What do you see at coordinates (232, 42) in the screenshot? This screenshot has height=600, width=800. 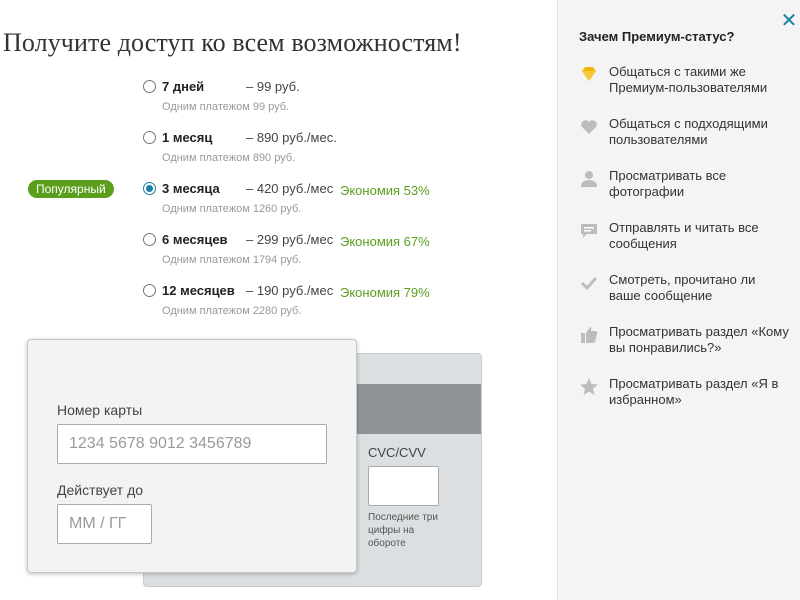 I see `page-title: Получите доступ ко всем возможностям!` at bounding box center [232, 42].